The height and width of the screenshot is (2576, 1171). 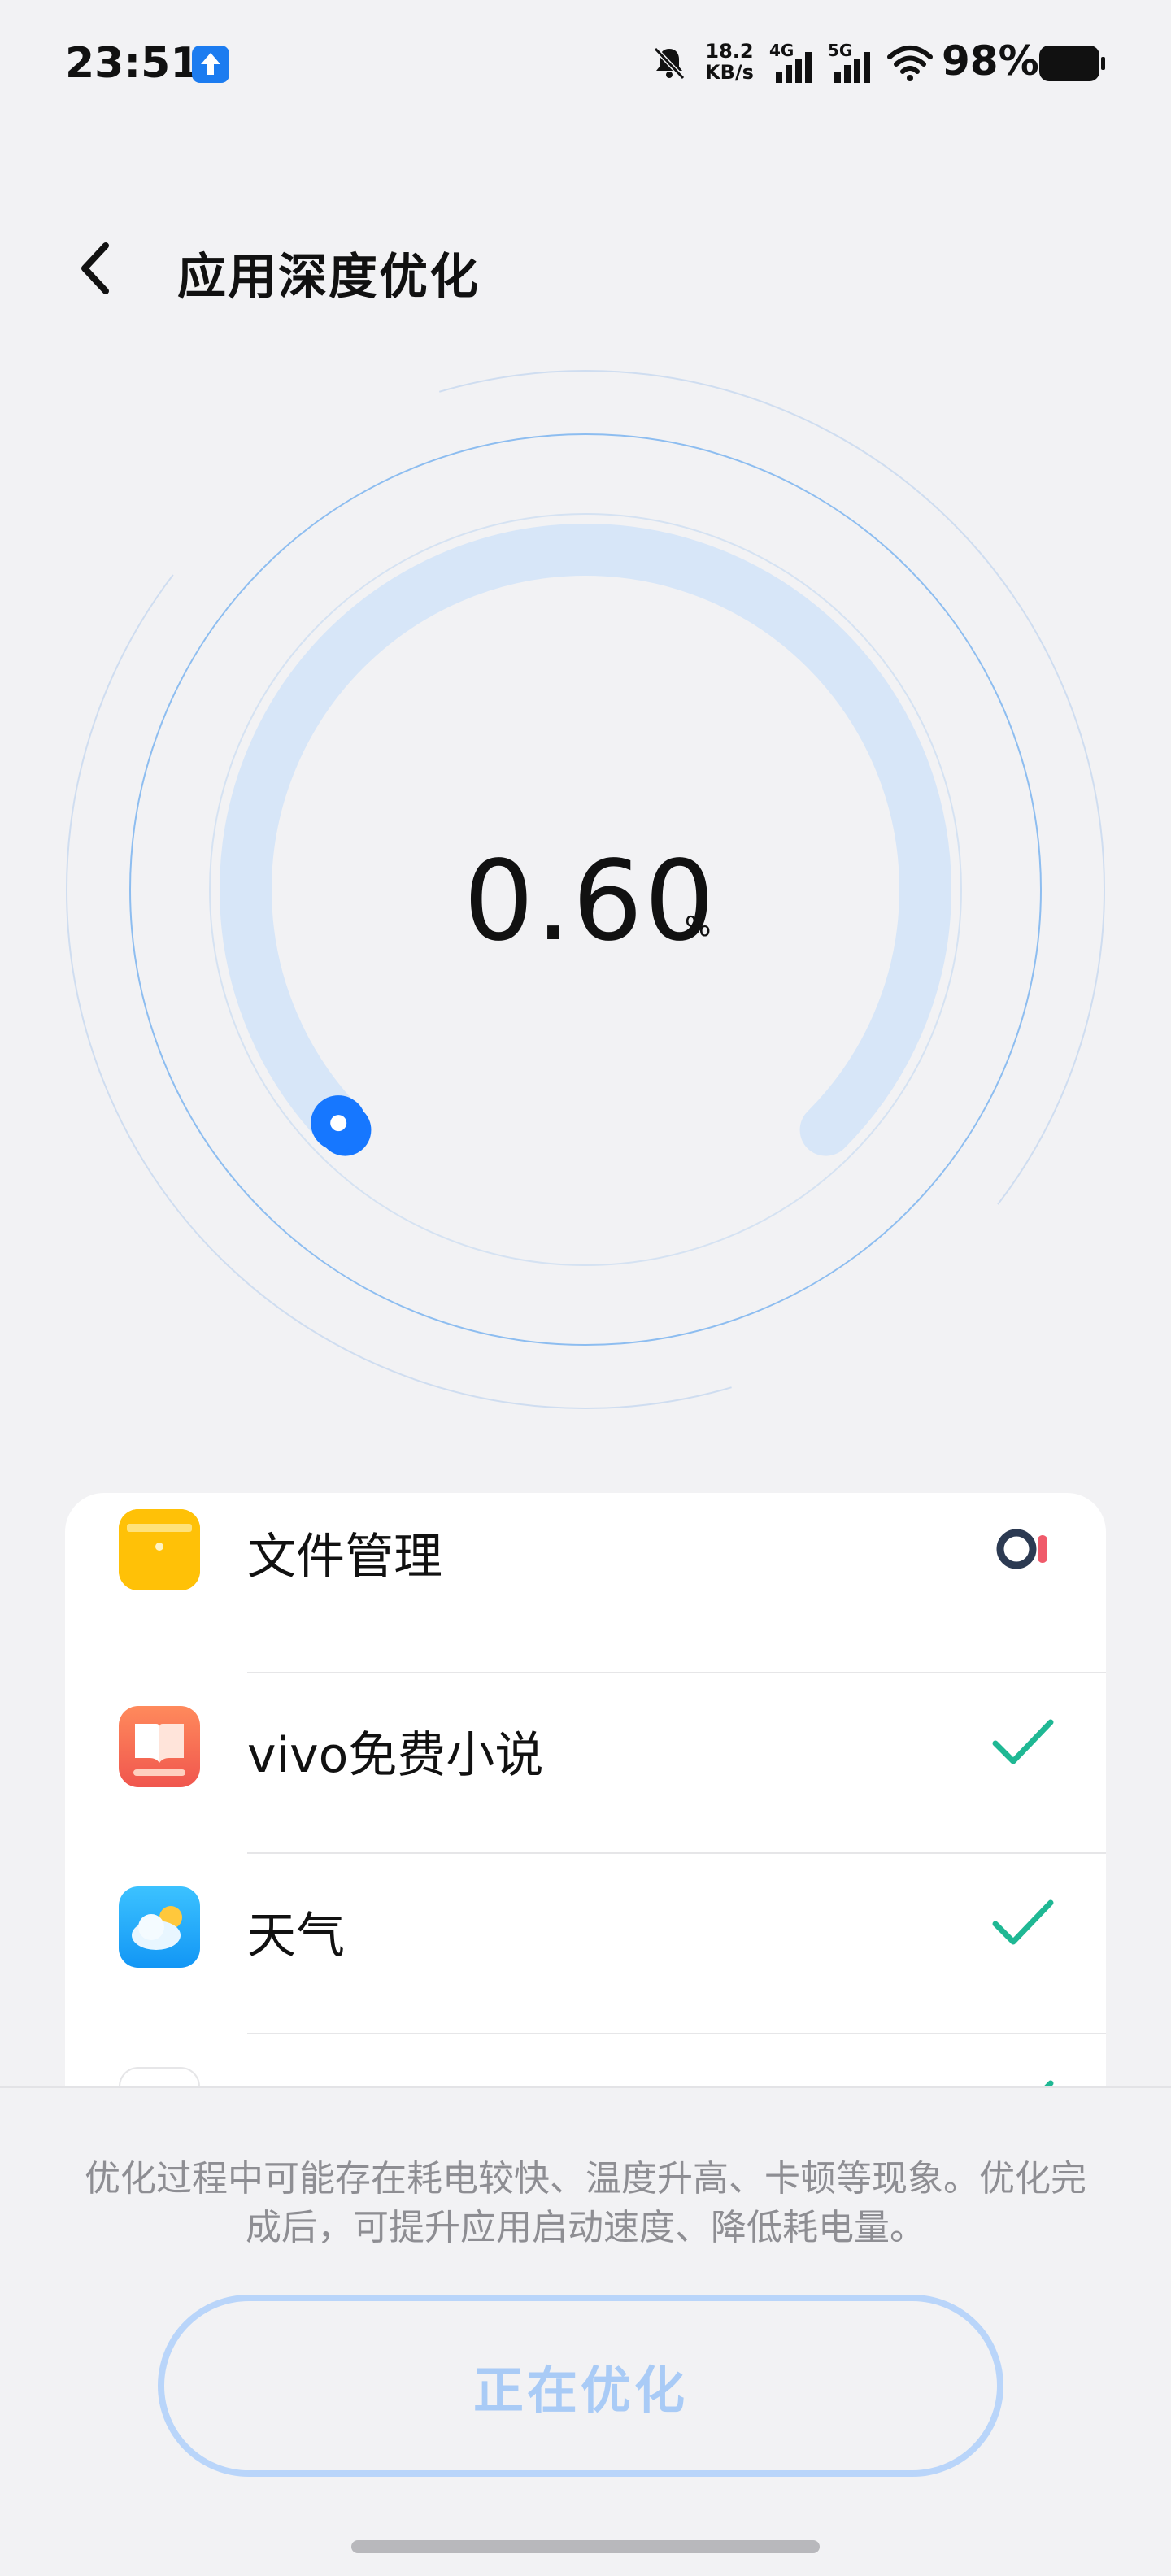 What do you see at coordinates (991, 61) in the screenshot?
I see `battery-percent: 98%` at bounding box center [991, 61].